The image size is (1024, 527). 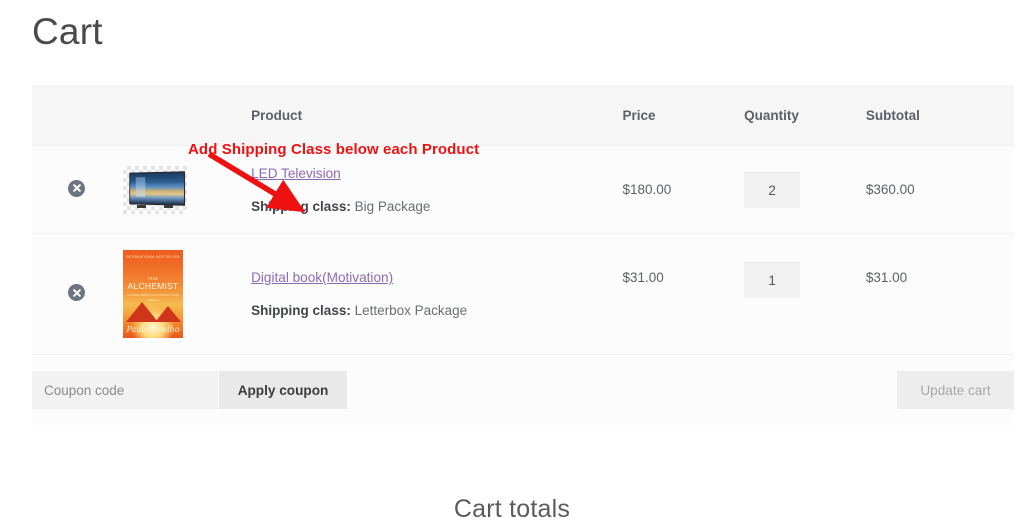 I want to click on book-cover-subtitle: A FABLE ABOUT FOLLOWING YOUR DREAM, so click(x=153, y=297).